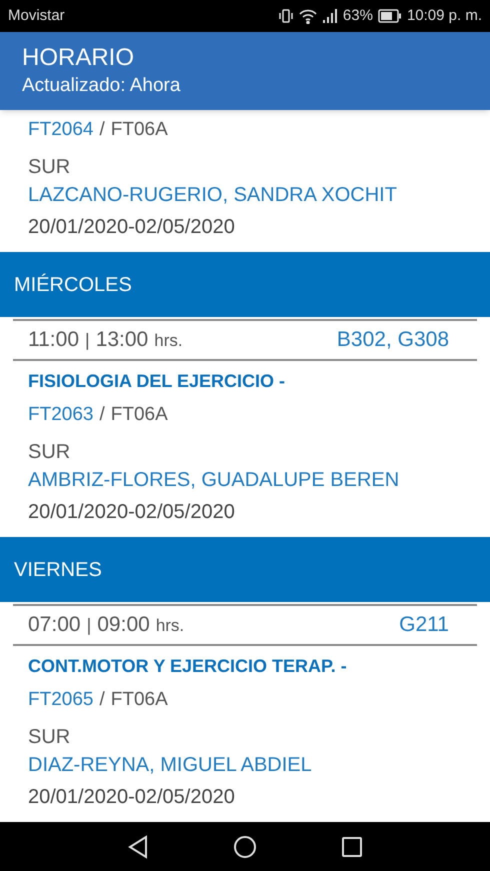  Describe the element at coordinates (123, 625) in the screenshot. I see `end-time: 09:00` at that location.